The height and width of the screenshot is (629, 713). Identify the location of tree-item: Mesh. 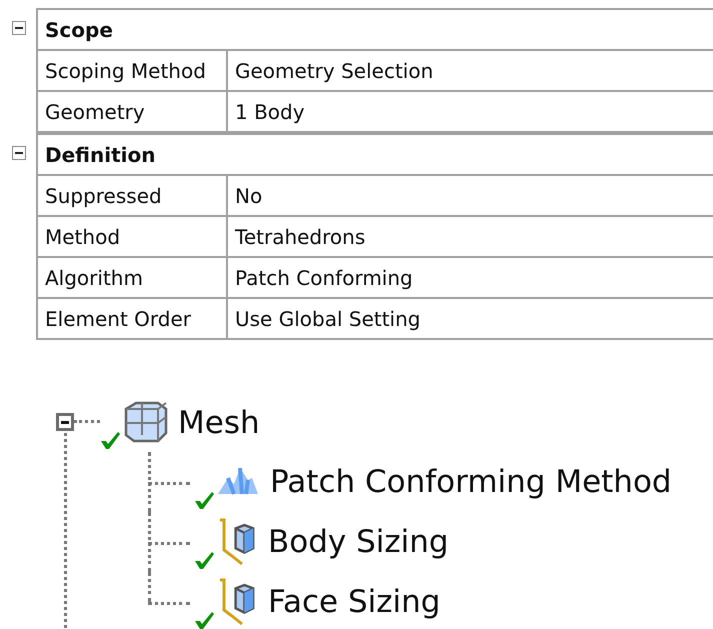
(219, 423).